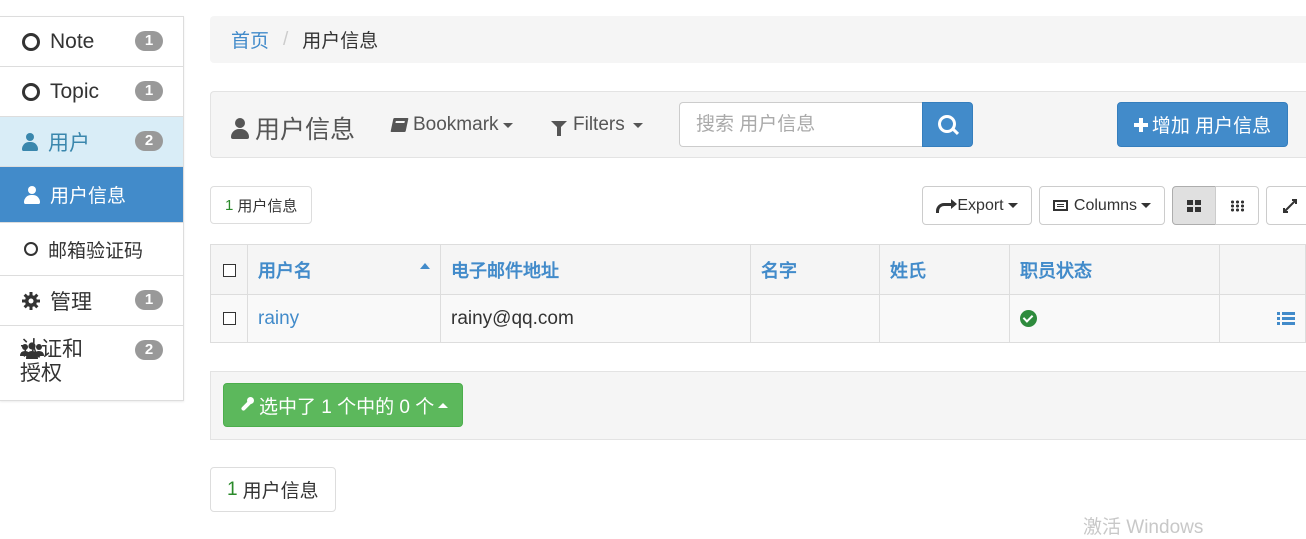 Image resolution: width=1306 pixels, height=539 pixels. I want to click on search-button, so click(947, 124).